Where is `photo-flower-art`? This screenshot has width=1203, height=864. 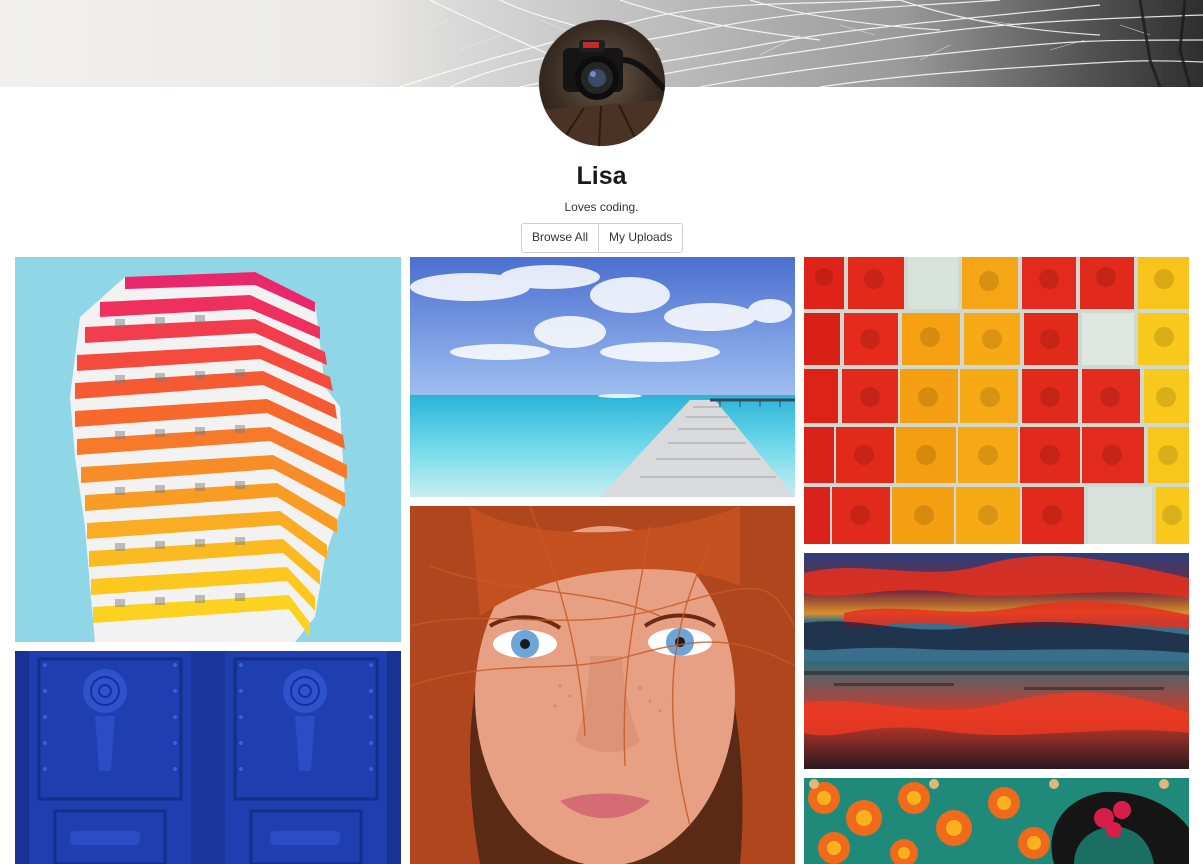
photo-flower-art is located at coordinates (996, 821).